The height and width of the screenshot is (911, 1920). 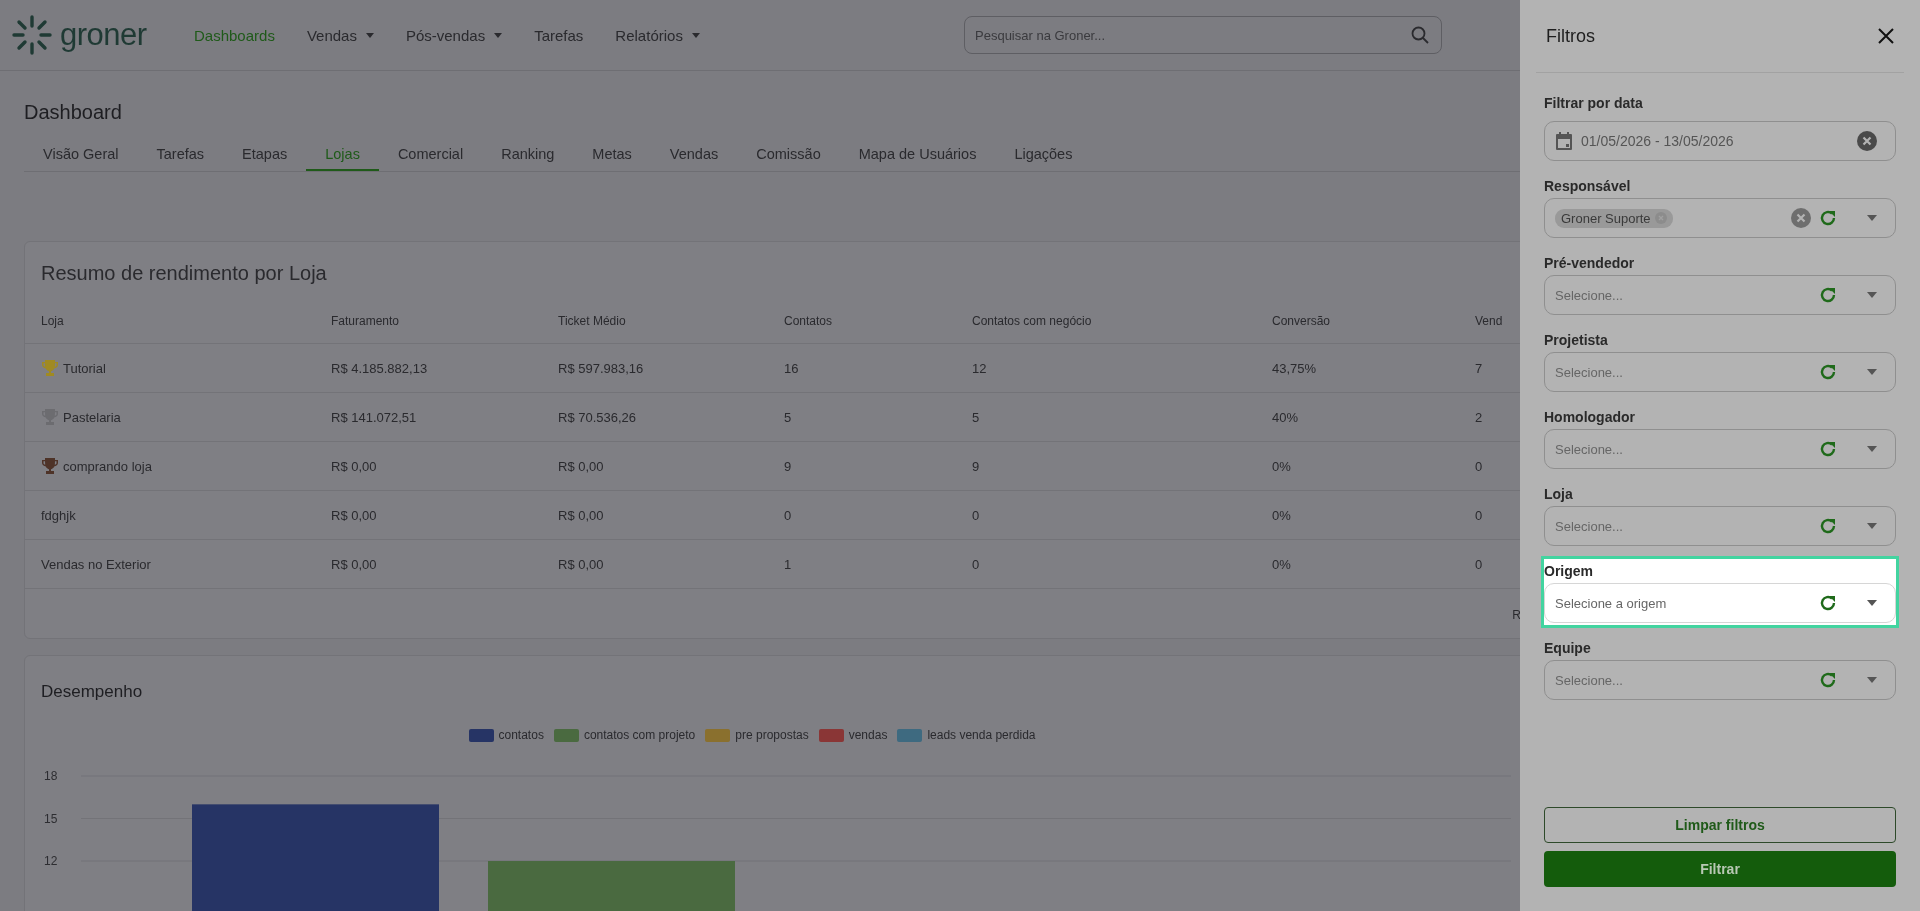 What do you see at coordinates (1594, 103) in the screenshot?
I see `field-label: Filtrar por data` at bounding box center [1594, 103].